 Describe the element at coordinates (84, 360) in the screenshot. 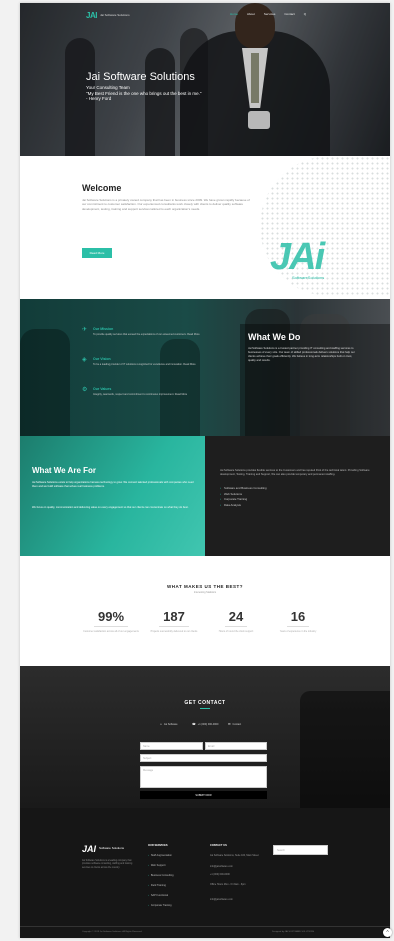

I see `diamond-icon: ◈` at that location.